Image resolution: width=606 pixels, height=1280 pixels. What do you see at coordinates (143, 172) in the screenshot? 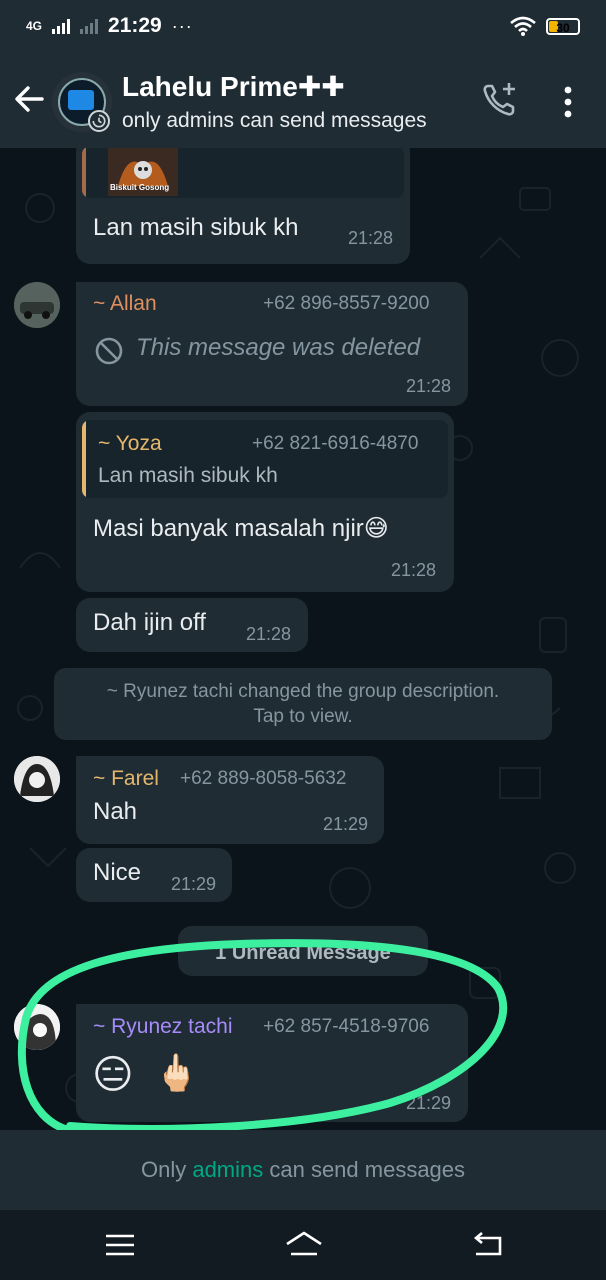
I see `quoted-sticker: Biskuit Gosong` at bounding box center [143, 172].